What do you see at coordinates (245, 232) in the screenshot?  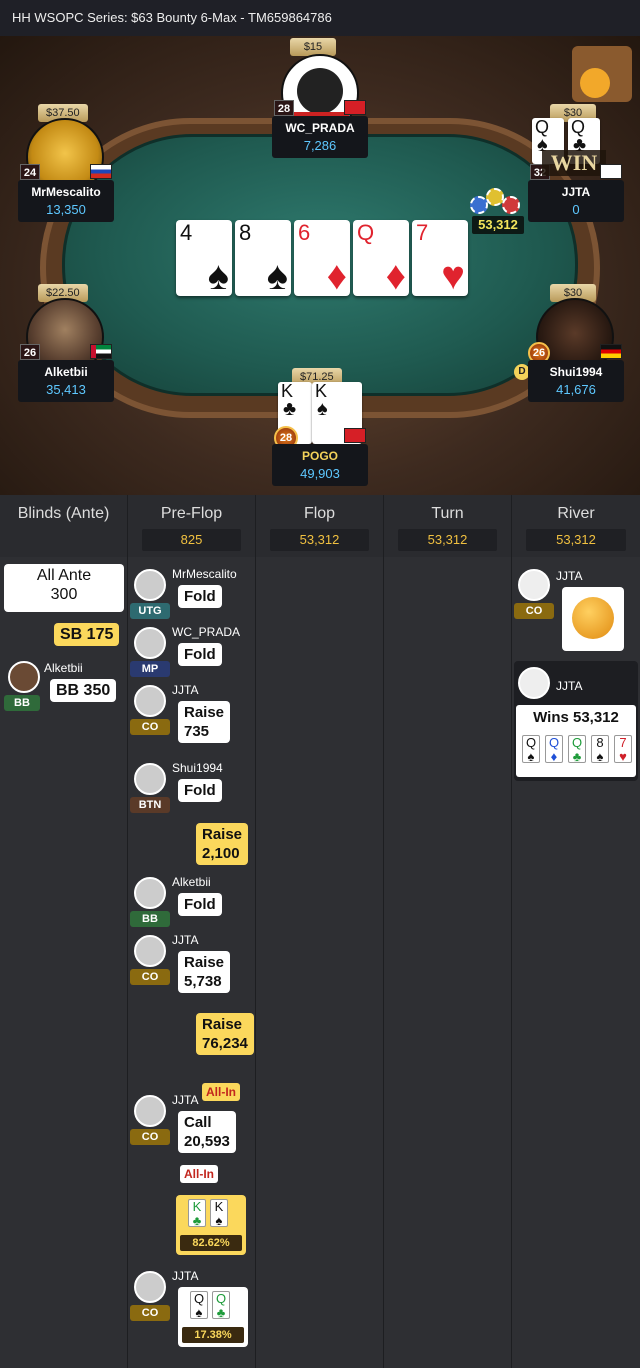 I see `card-rank: 8` at bounding box center [245, 232].